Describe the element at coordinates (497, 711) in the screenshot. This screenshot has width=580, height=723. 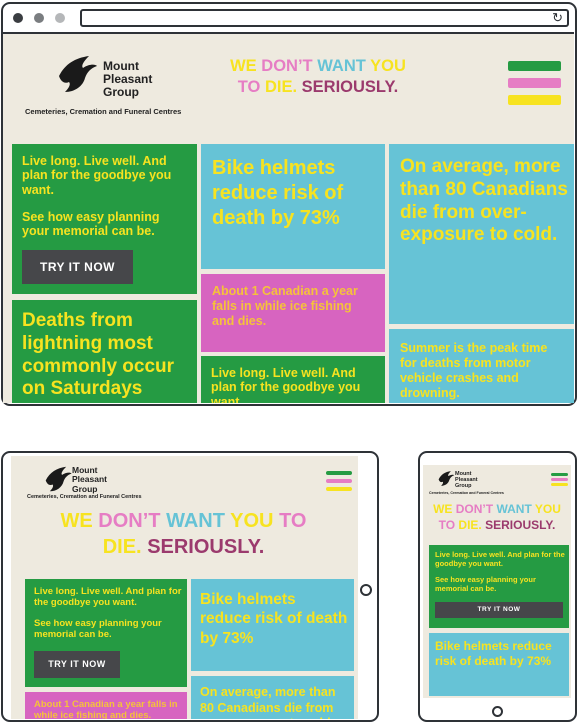
I see `phone-home-button` at that location.